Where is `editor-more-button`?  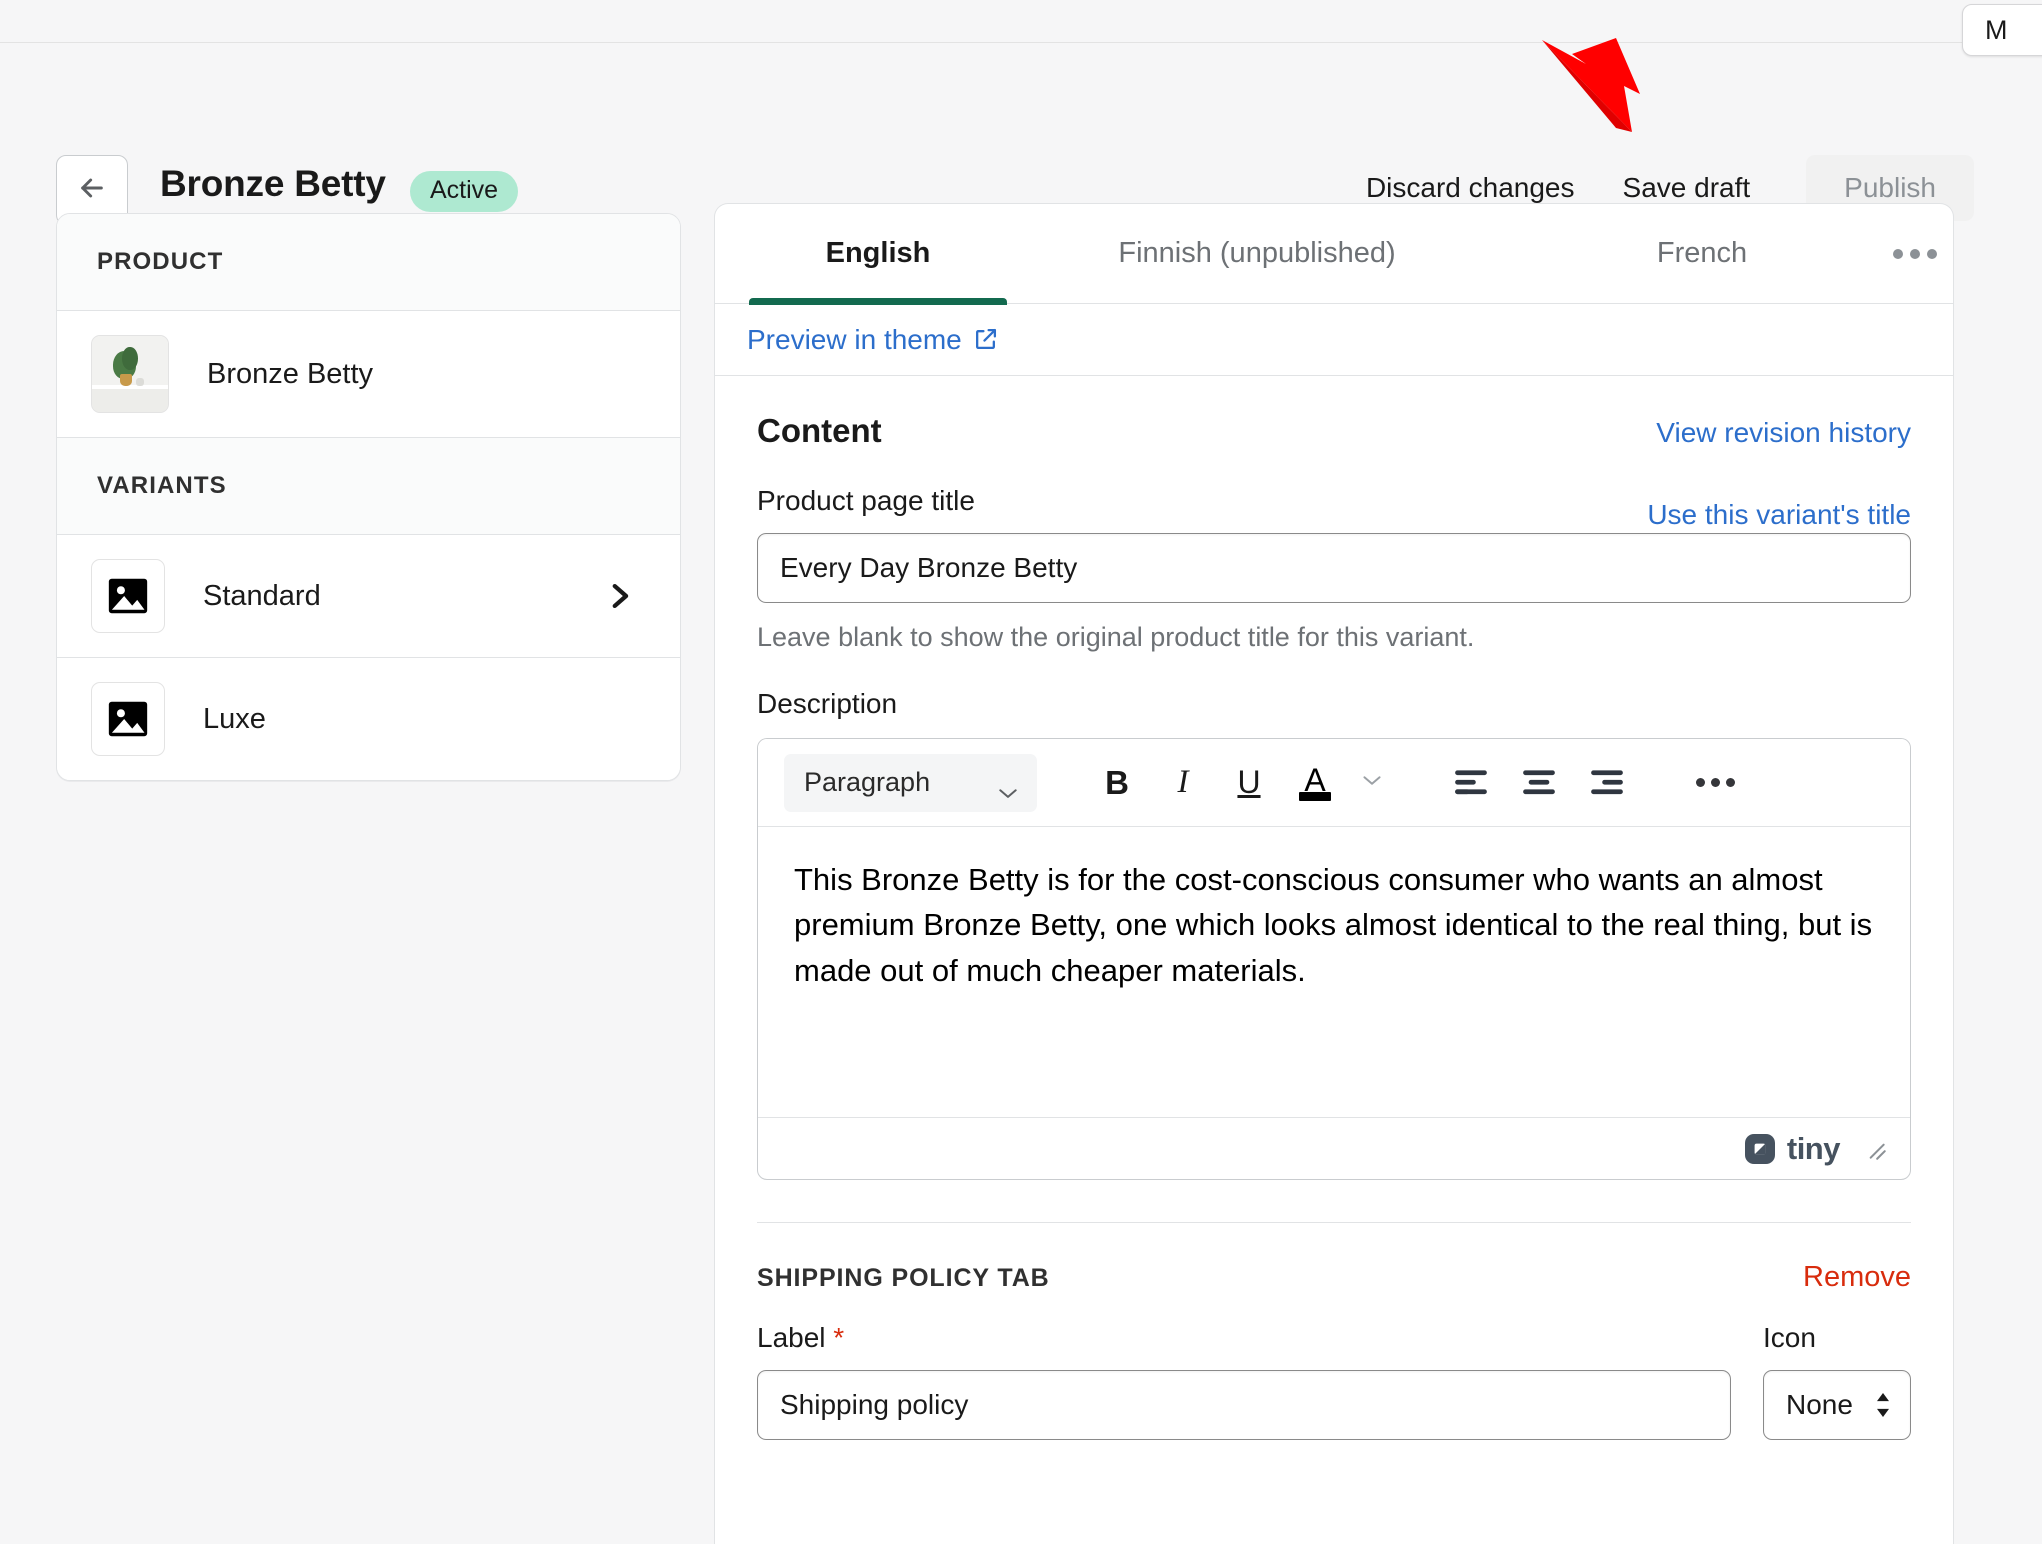 editor-more-button is located at coordinates (1715, 783).